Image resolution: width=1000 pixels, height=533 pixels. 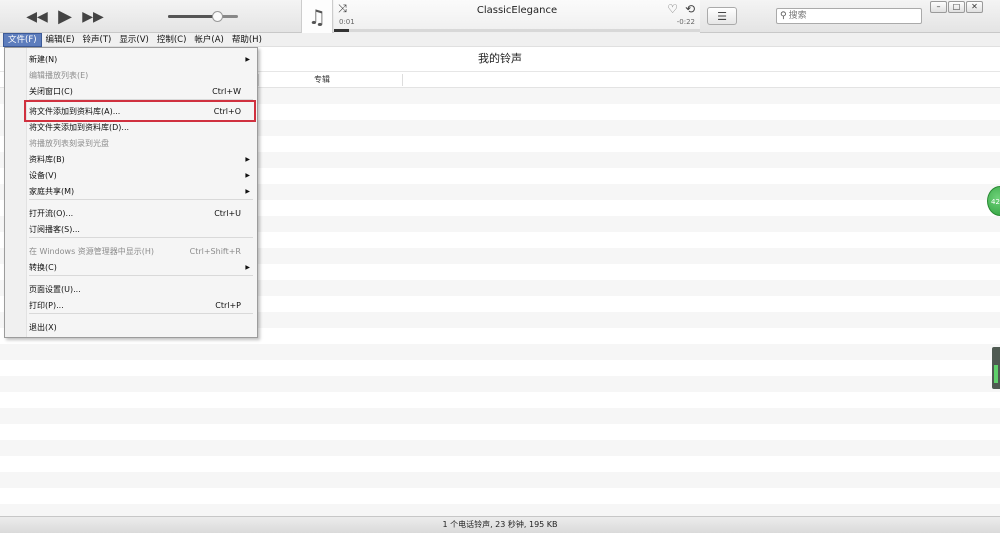 What do you see at coordinates (43, 59) in the screenshot?
I see `menu-item-label: 新建(N)` at bounding box center [43, 59].